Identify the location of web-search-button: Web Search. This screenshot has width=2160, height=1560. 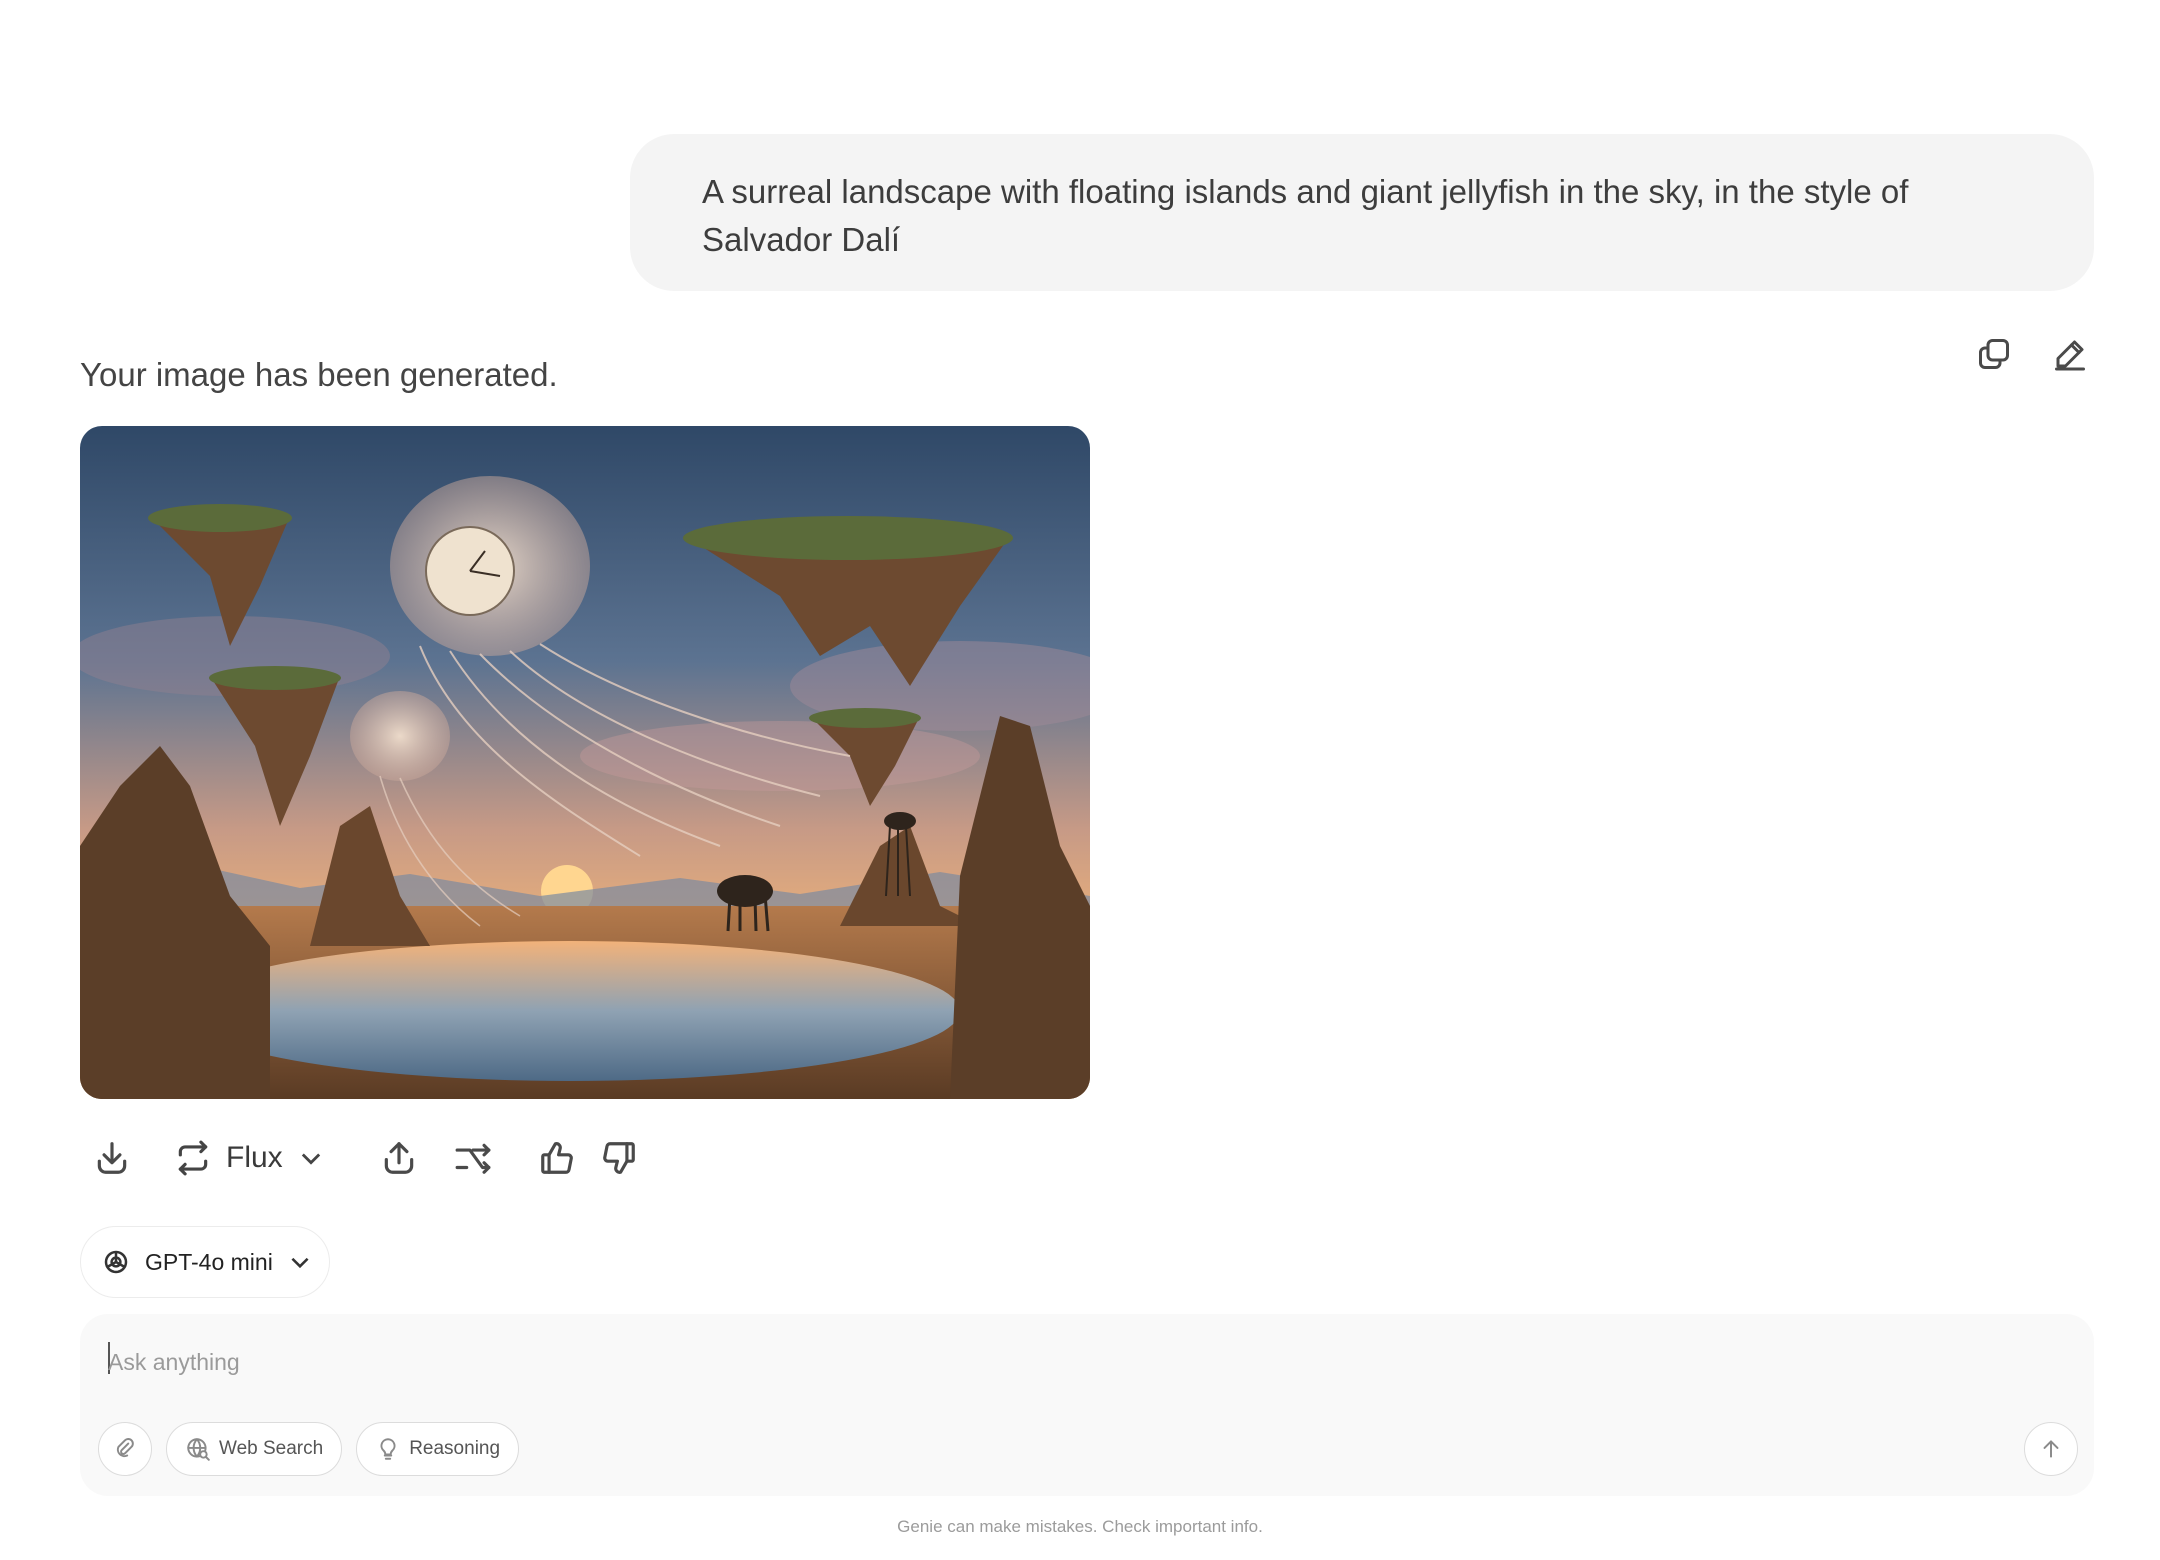
(254, 1449).